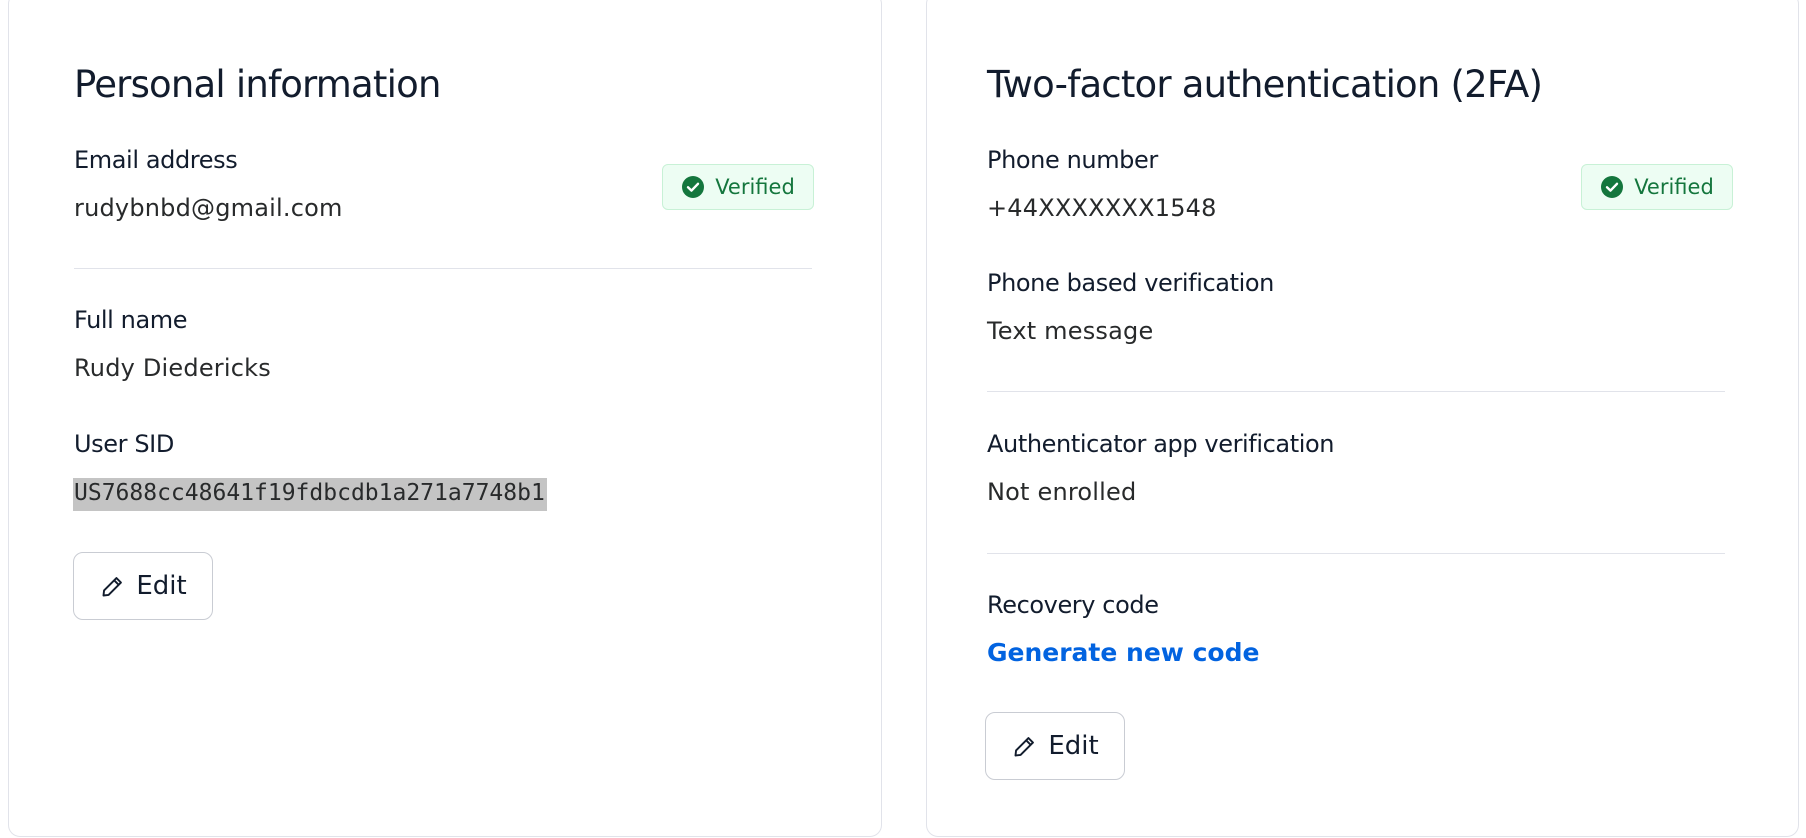  What do you see at coordinates (208, 208) in the screenshot?
I see `email-address-value: rudybnbd@gmail.com` at bounding box center [208, 208].